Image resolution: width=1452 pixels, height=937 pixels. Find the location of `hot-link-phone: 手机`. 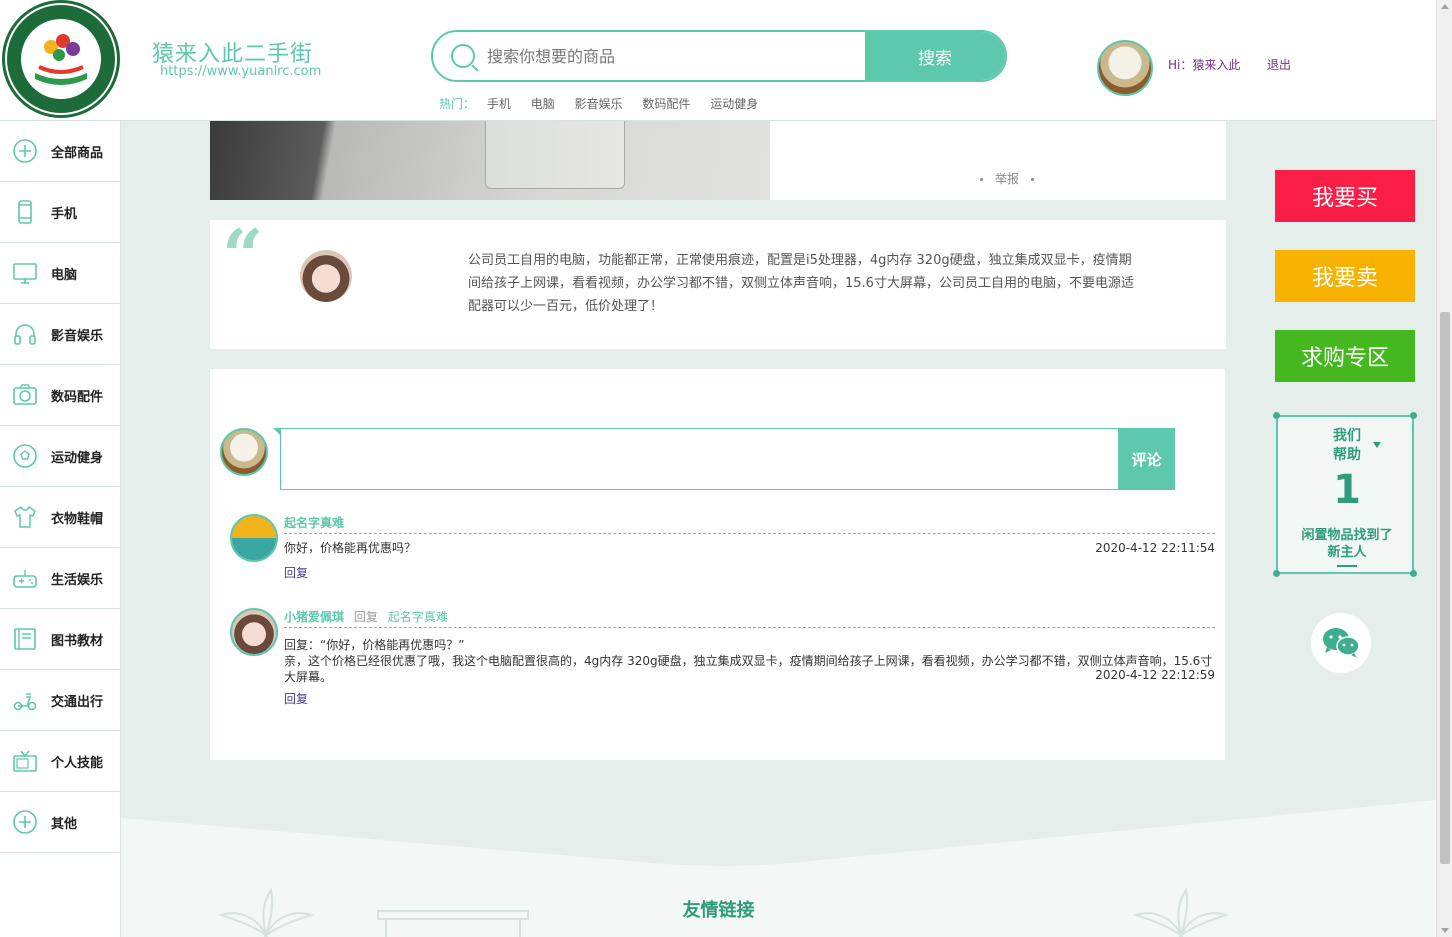

hot-link-phone: 手机 is located at coordinates (499, 104).